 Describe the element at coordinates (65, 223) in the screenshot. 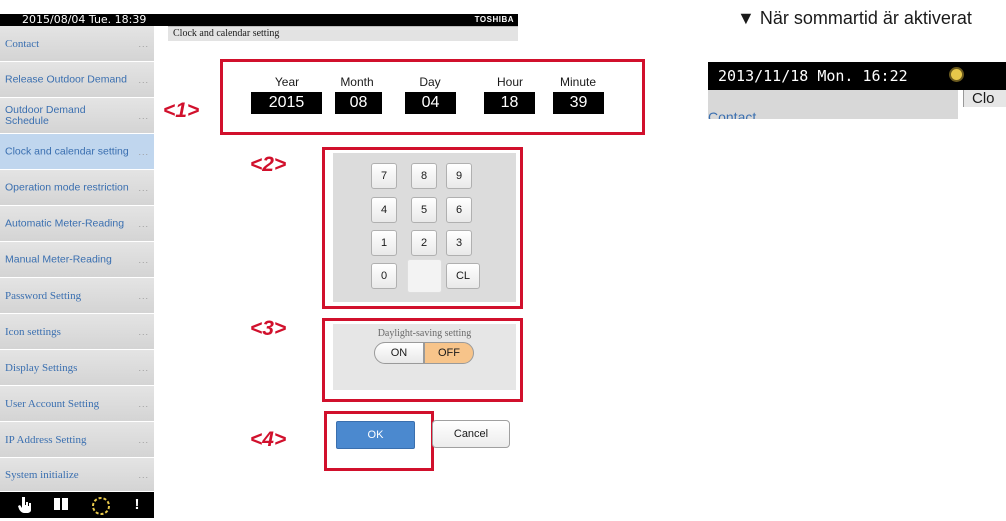

I see `sidebar-item-label: Automatic Meter-Reading` at that location.